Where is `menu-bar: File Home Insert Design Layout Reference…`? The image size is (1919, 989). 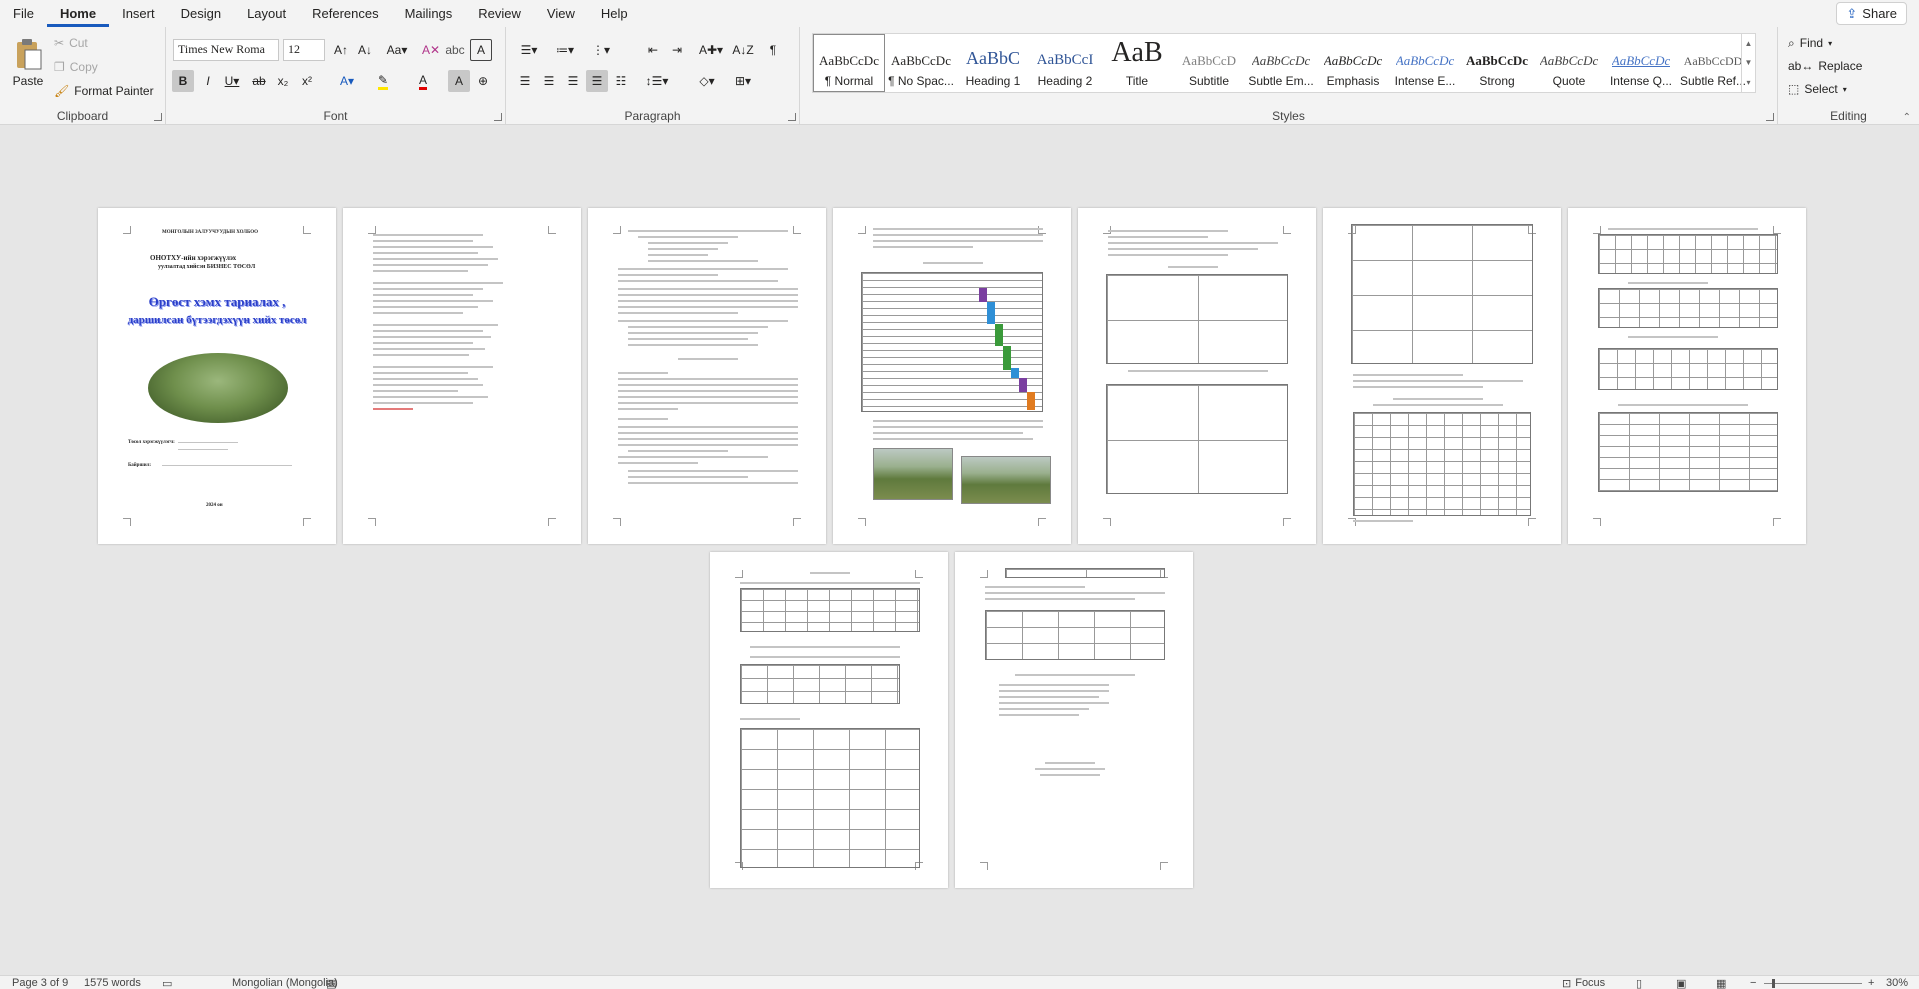 menu-bar: File Home Insert Design Layout Reference… is located at coordinates (959, 13).